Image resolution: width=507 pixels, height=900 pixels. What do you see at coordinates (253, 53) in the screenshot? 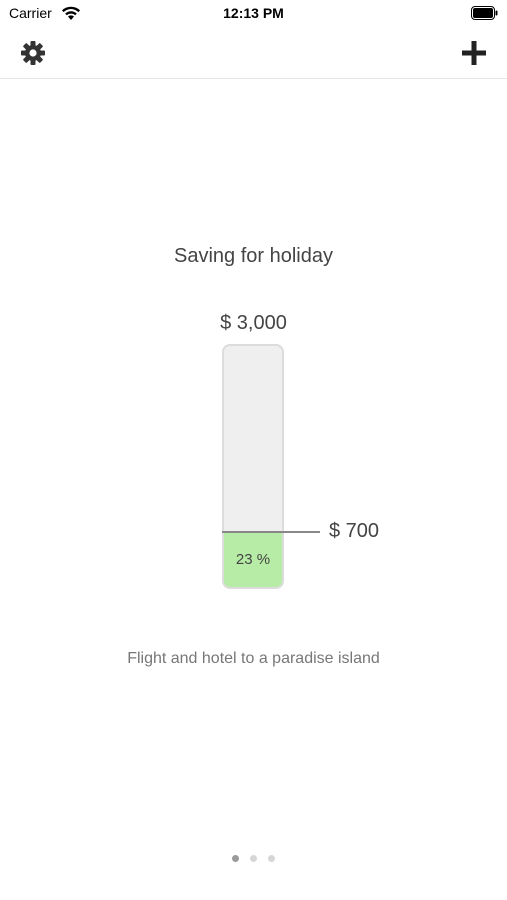
I see `nav-bar` at bounding box center [253, 53].